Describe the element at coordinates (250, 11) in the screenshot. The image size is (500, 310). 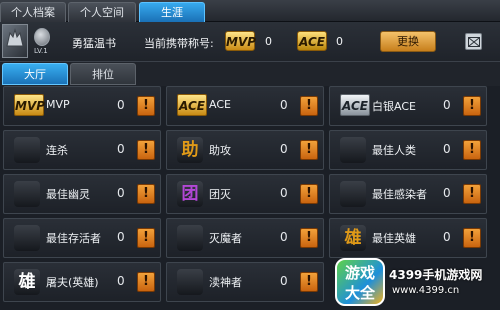
I see `top-tab-bar: 个人档案 个人空间 生涯` at that location.